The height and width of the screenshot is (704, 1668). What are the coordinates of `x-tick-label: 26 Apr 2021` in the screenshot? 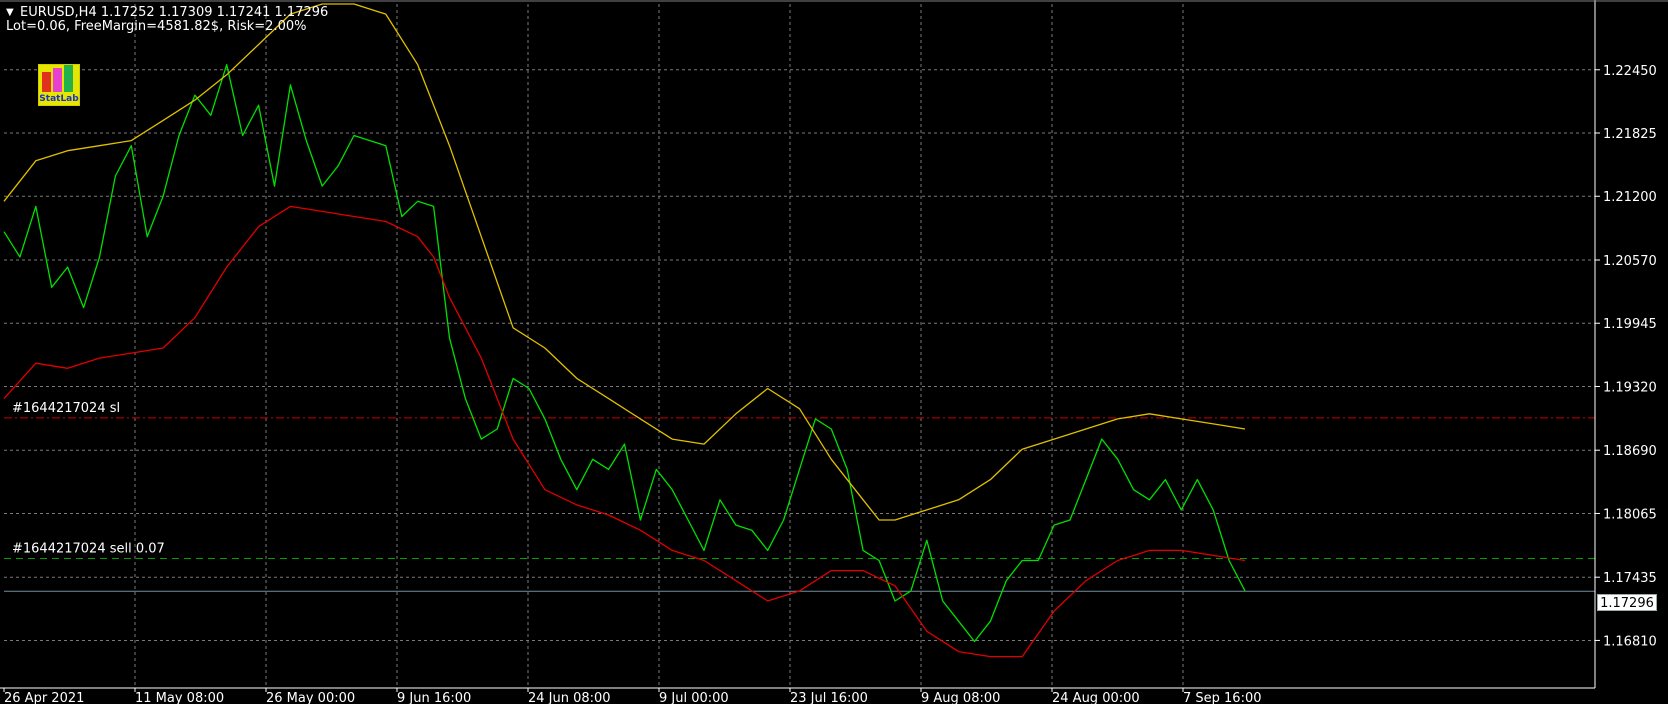 It's located at (44, 697).